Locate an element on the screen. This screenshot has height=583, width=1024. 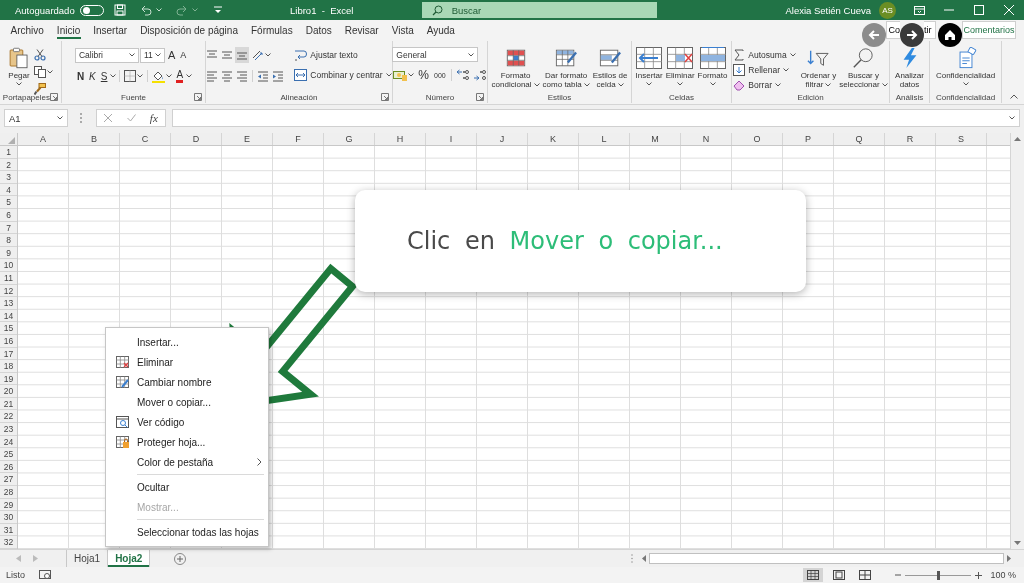
scroll-up-icon is located at coordinates (1017, 139).